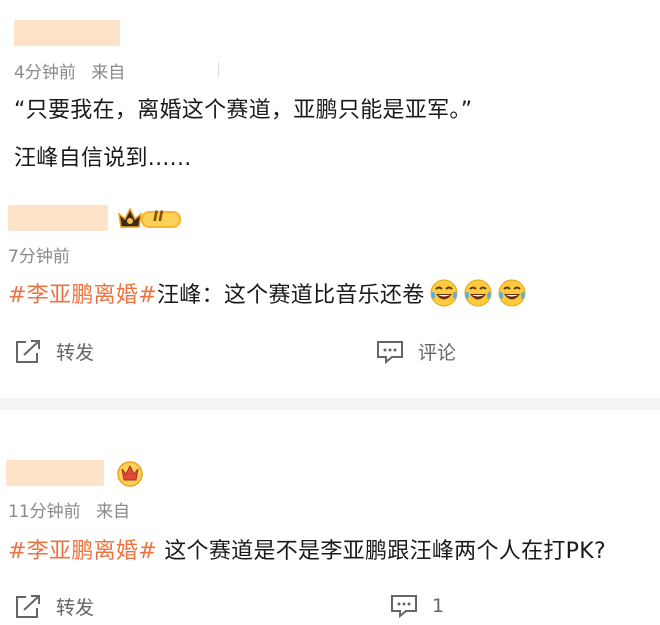  I want to click on post2-repost-button: 转发, so click(54, 351).